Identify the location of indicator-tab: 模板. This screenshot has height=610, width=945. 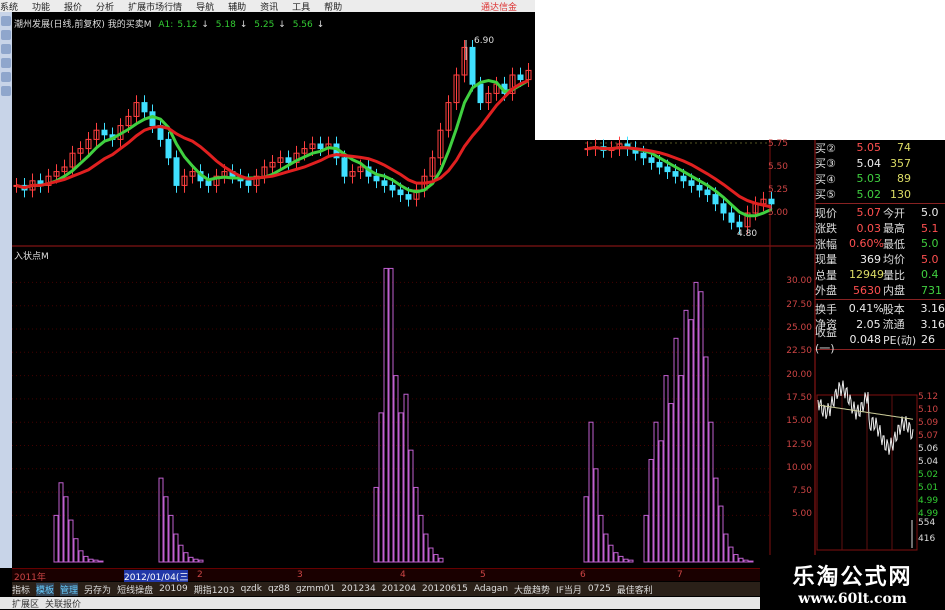
(45, 589).